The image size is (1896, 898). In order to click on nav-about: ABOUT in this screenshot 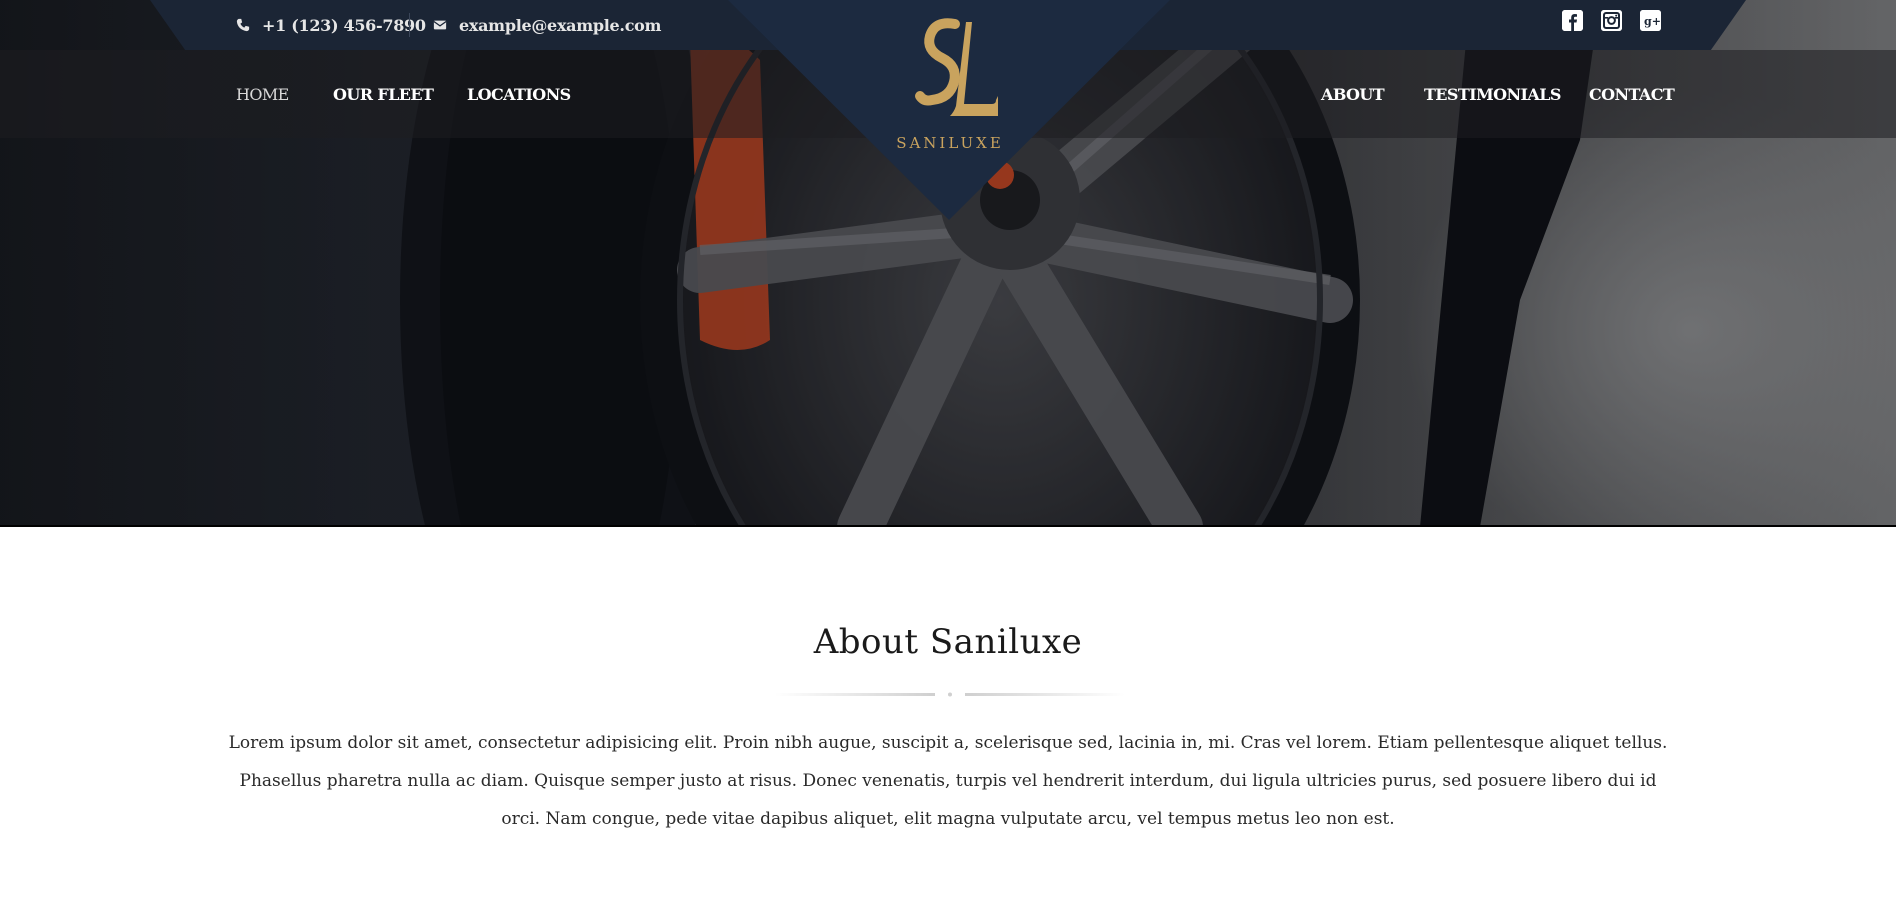, I will do `click(1353, 94)`.